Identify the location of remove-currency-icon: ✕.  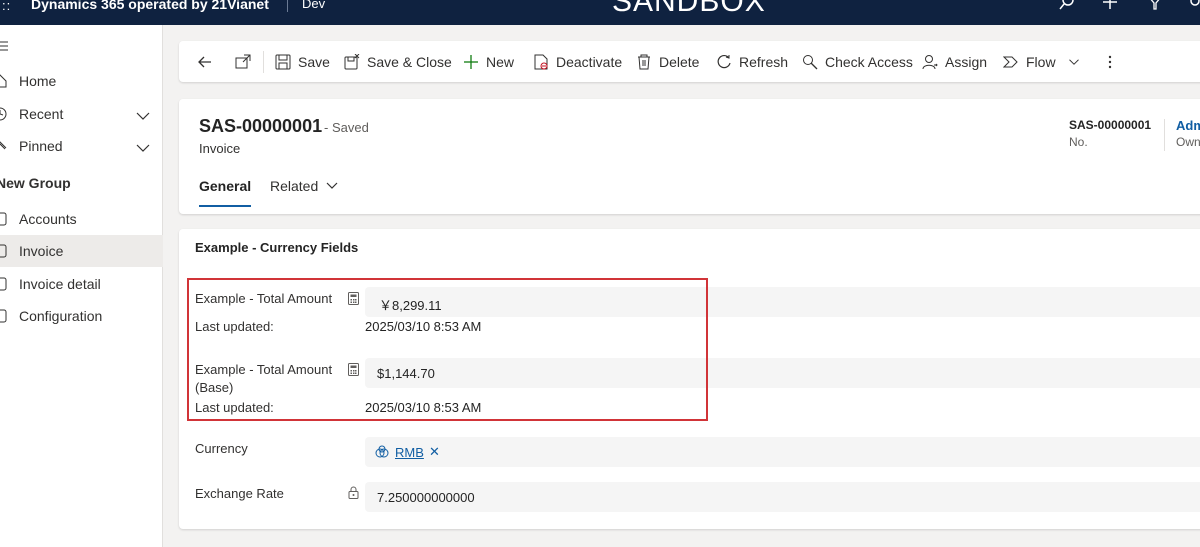
(434, 452).